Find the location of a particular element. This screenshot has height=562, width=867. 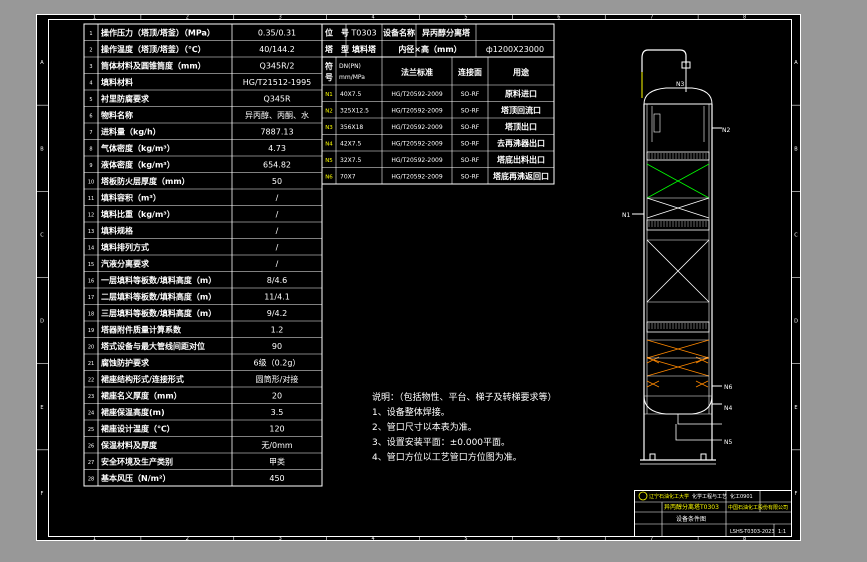

spec-row-value: 120 is located at coordinates (276, 429).